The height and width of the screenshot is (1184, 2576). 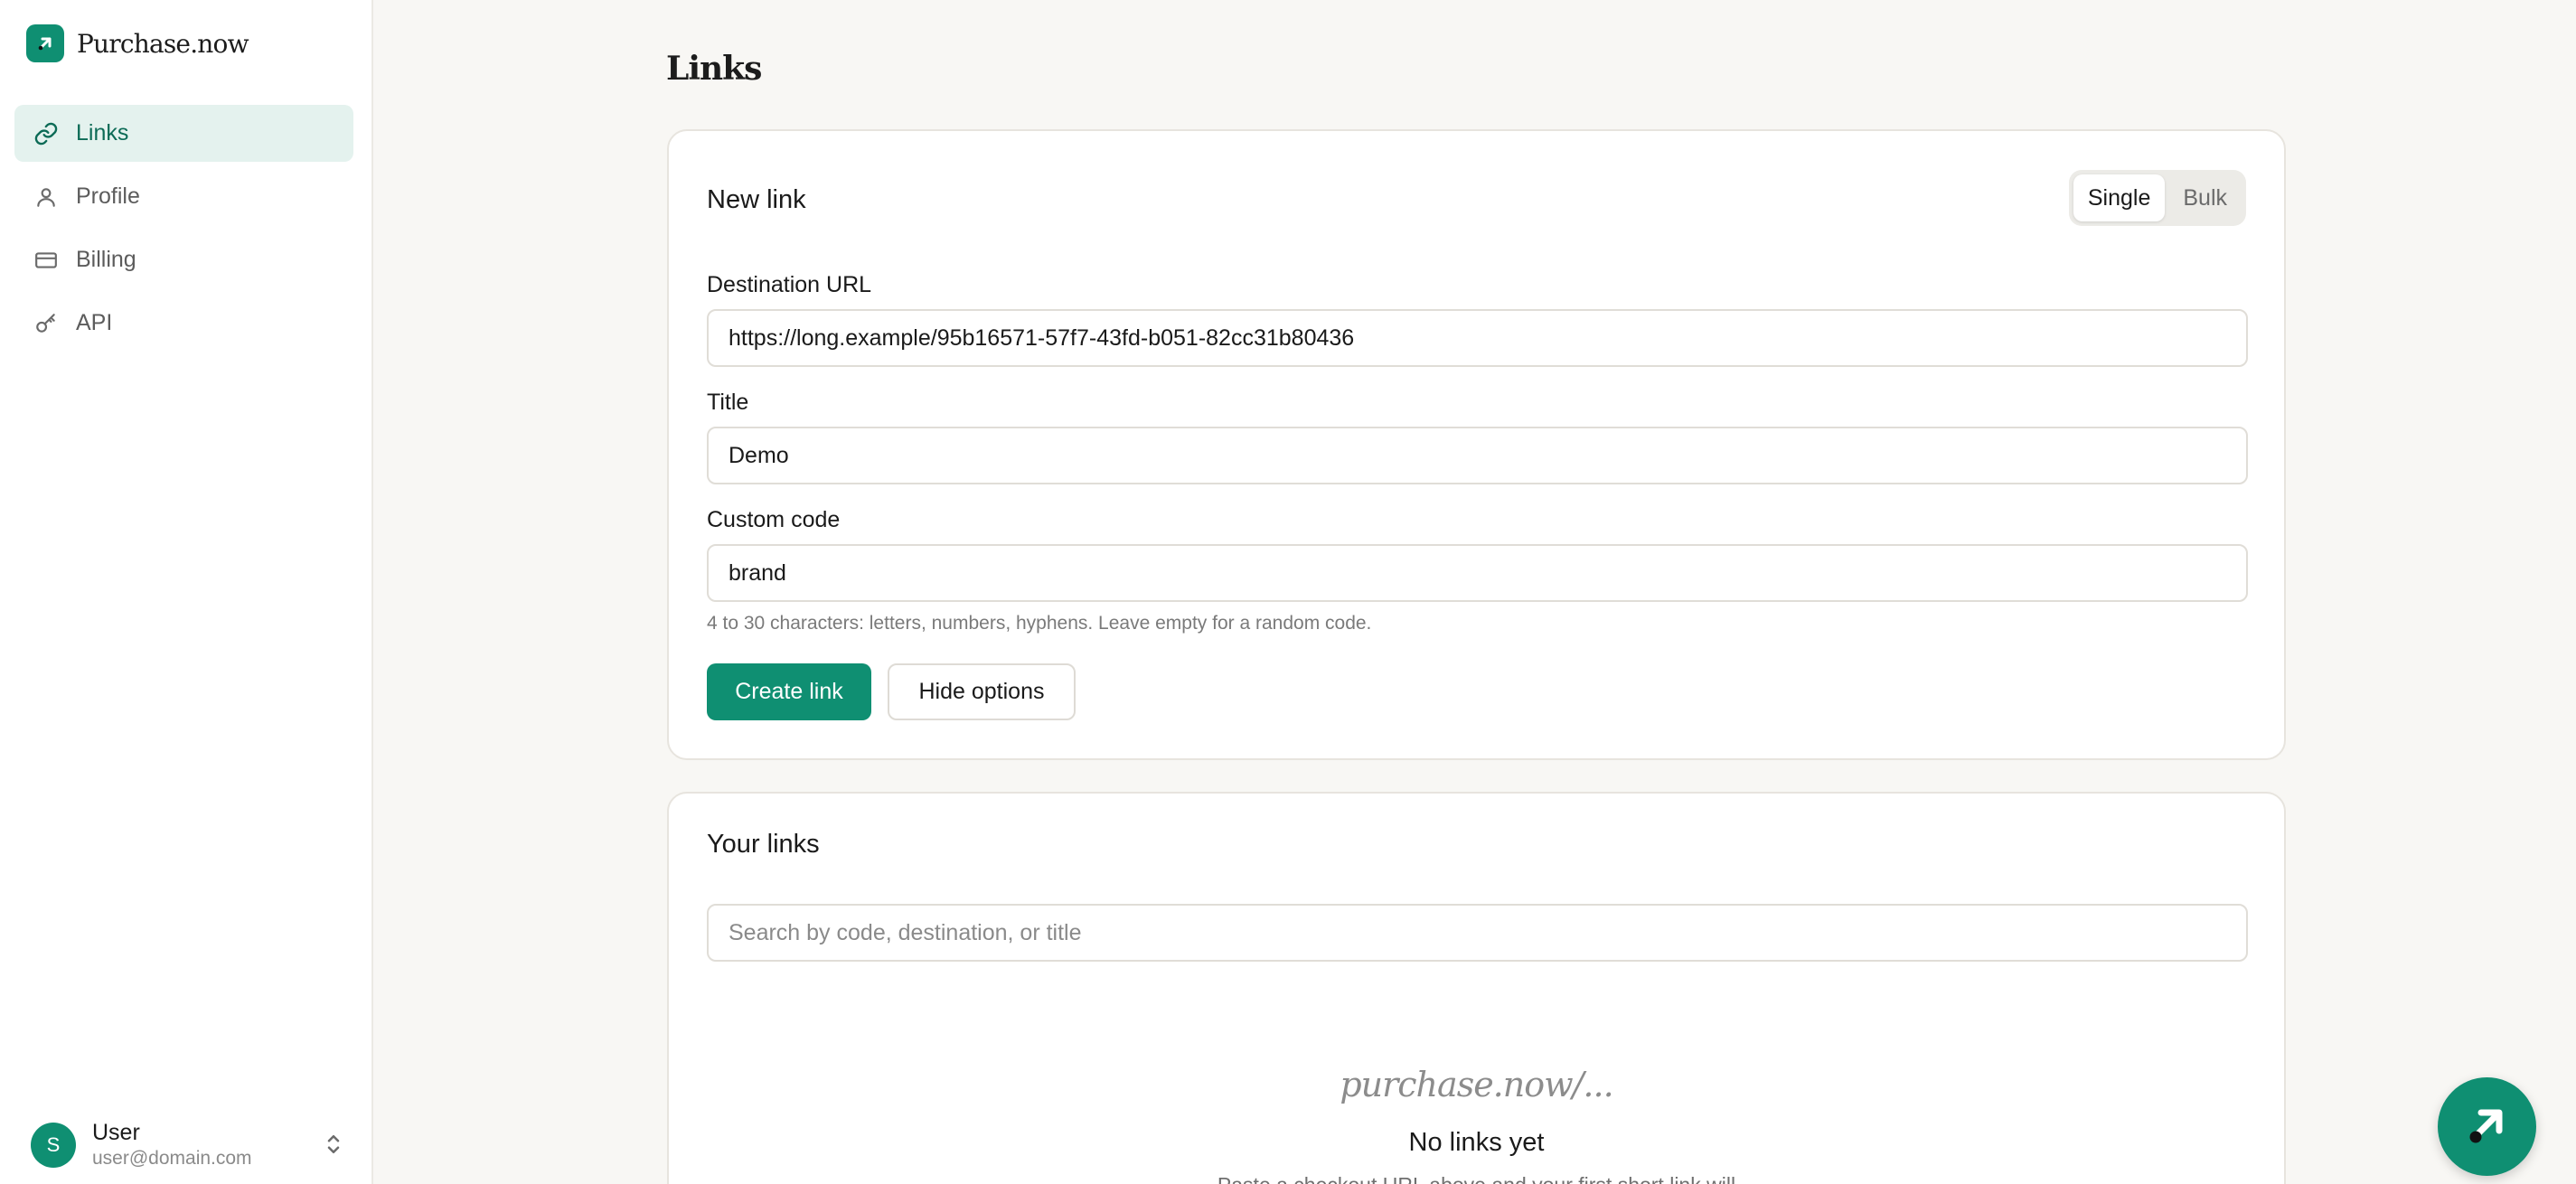 I want to click on your-links-title: Your links, so click(x=763, y=844).